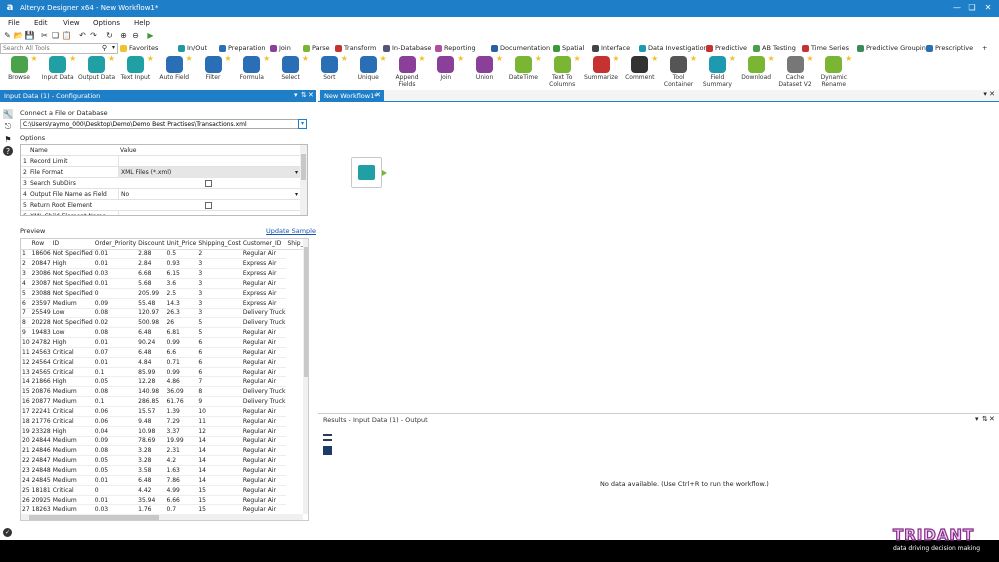 The width and height of the screenshot is (999, 562). I want to click on panel-menu-icon: ▾, so click(296, 95).